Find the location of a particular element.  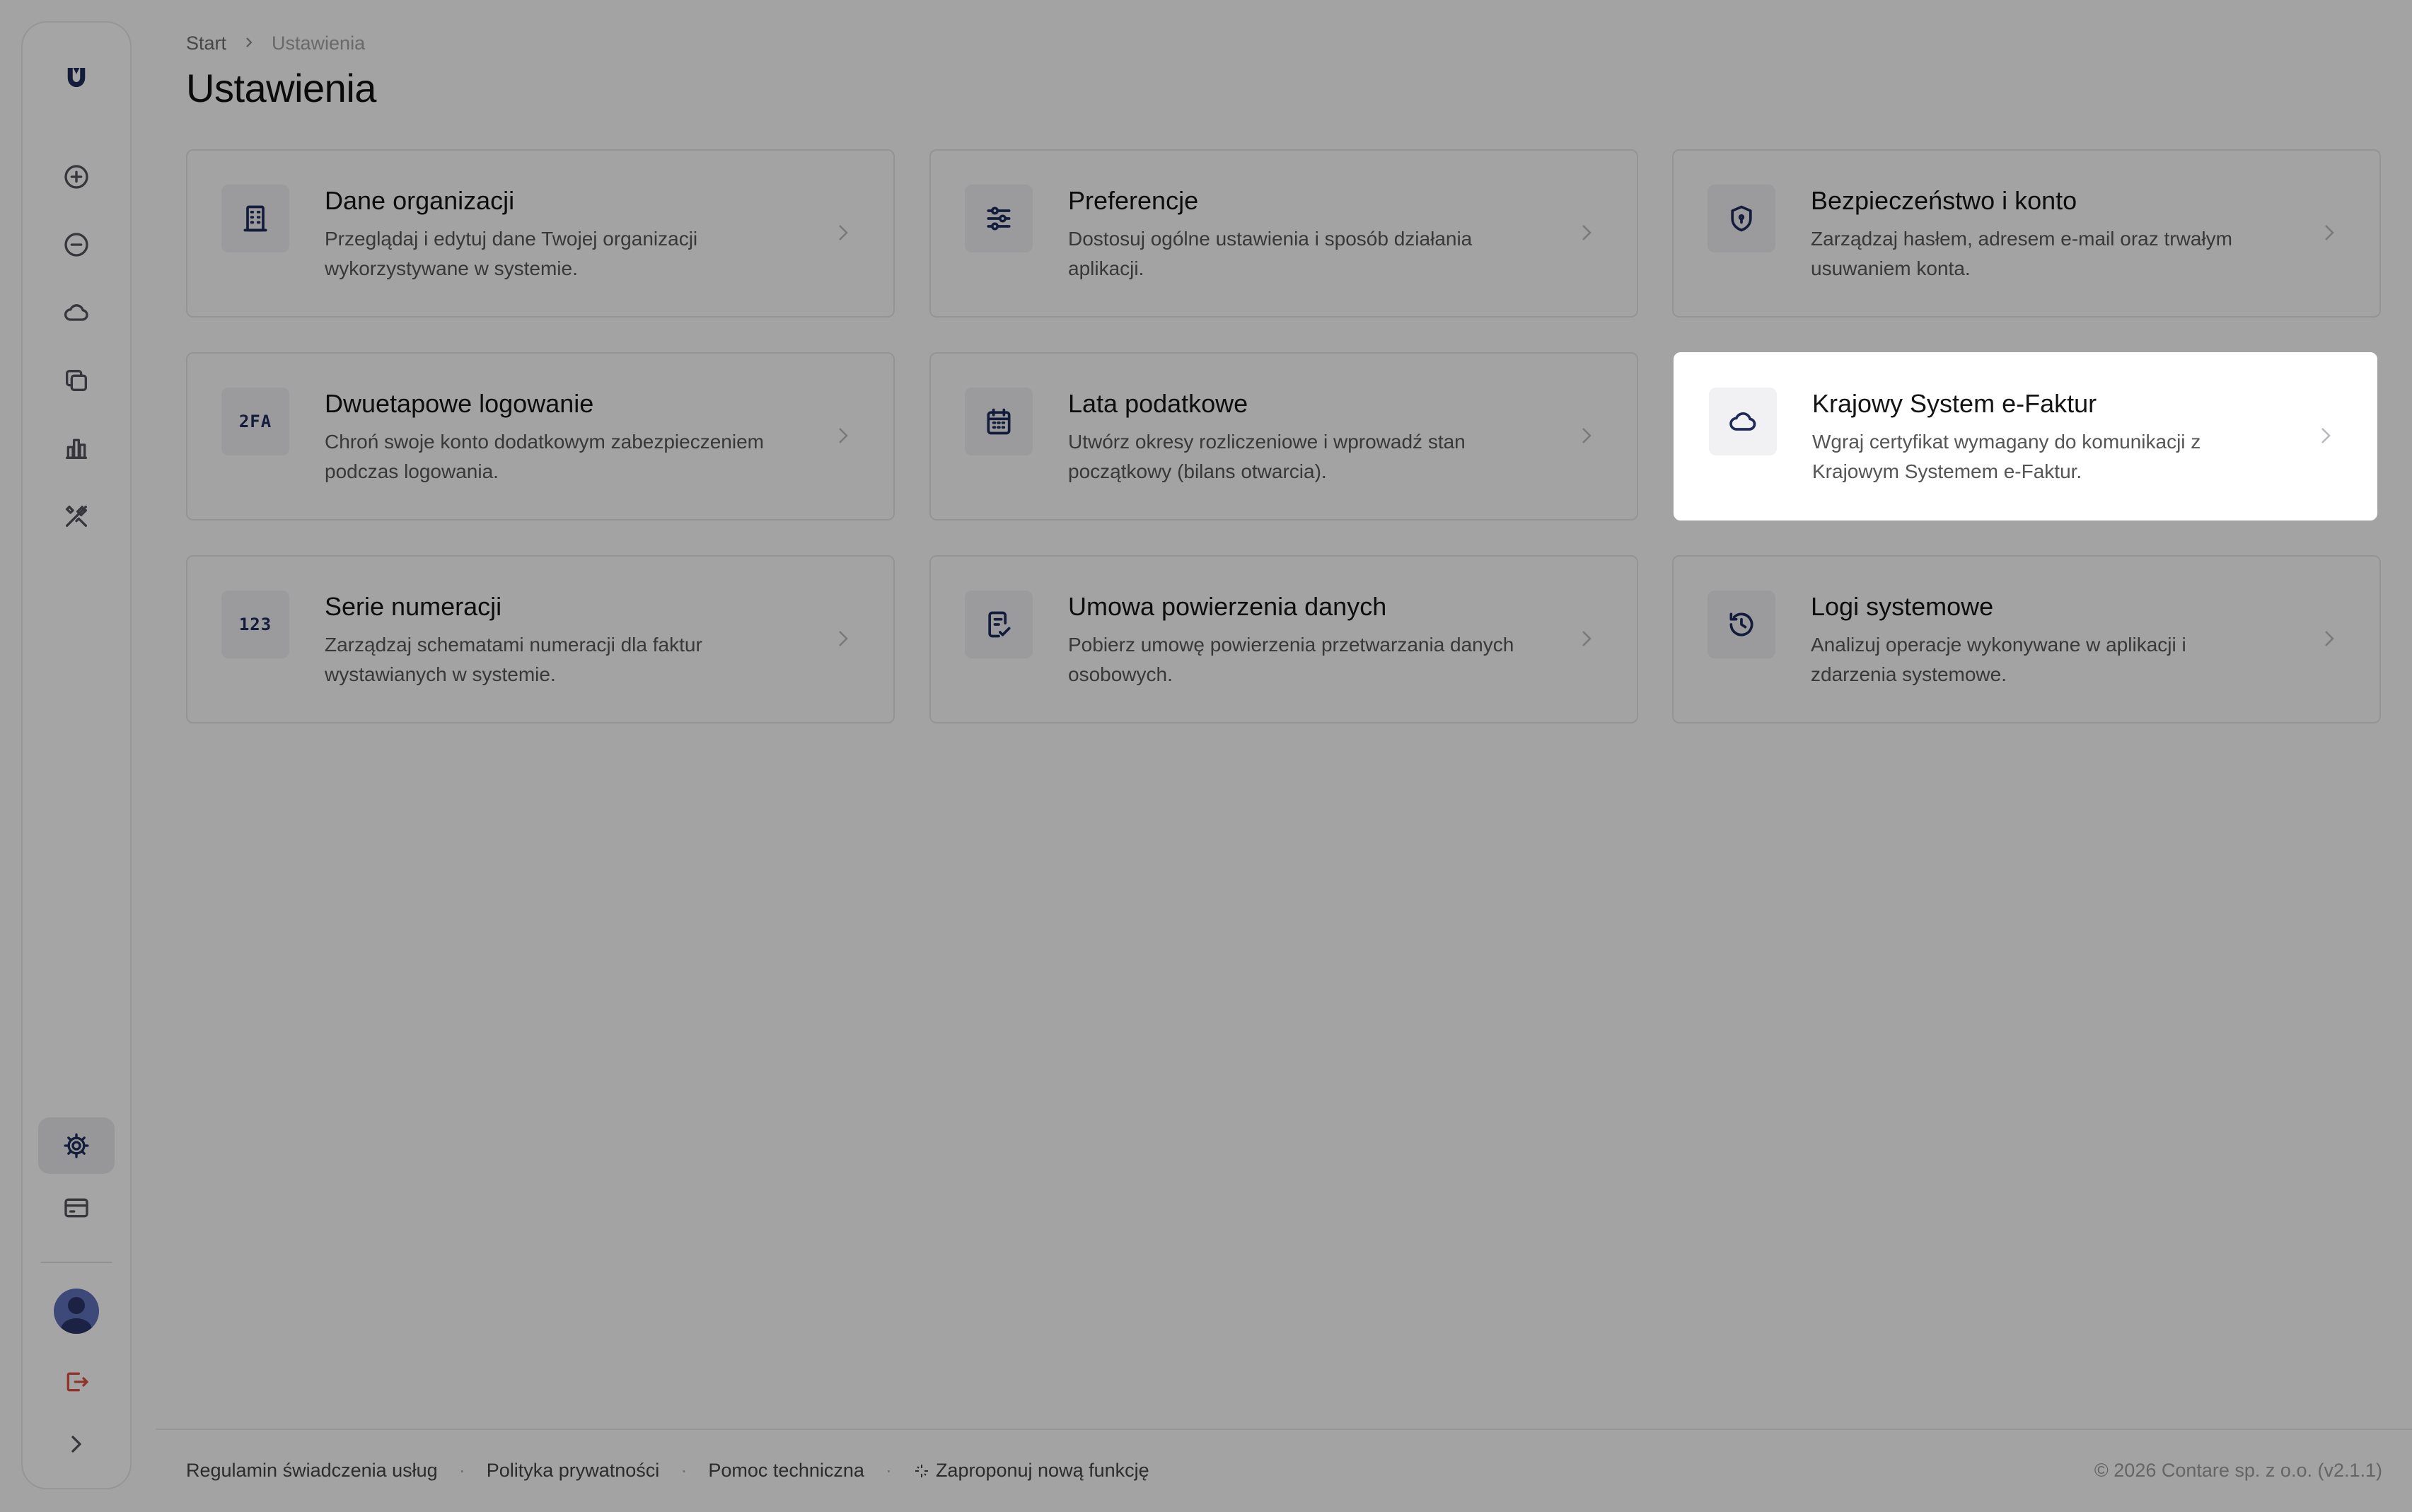

card-title: Umowa powierzenia danych is located at coordinates (1227, 606).